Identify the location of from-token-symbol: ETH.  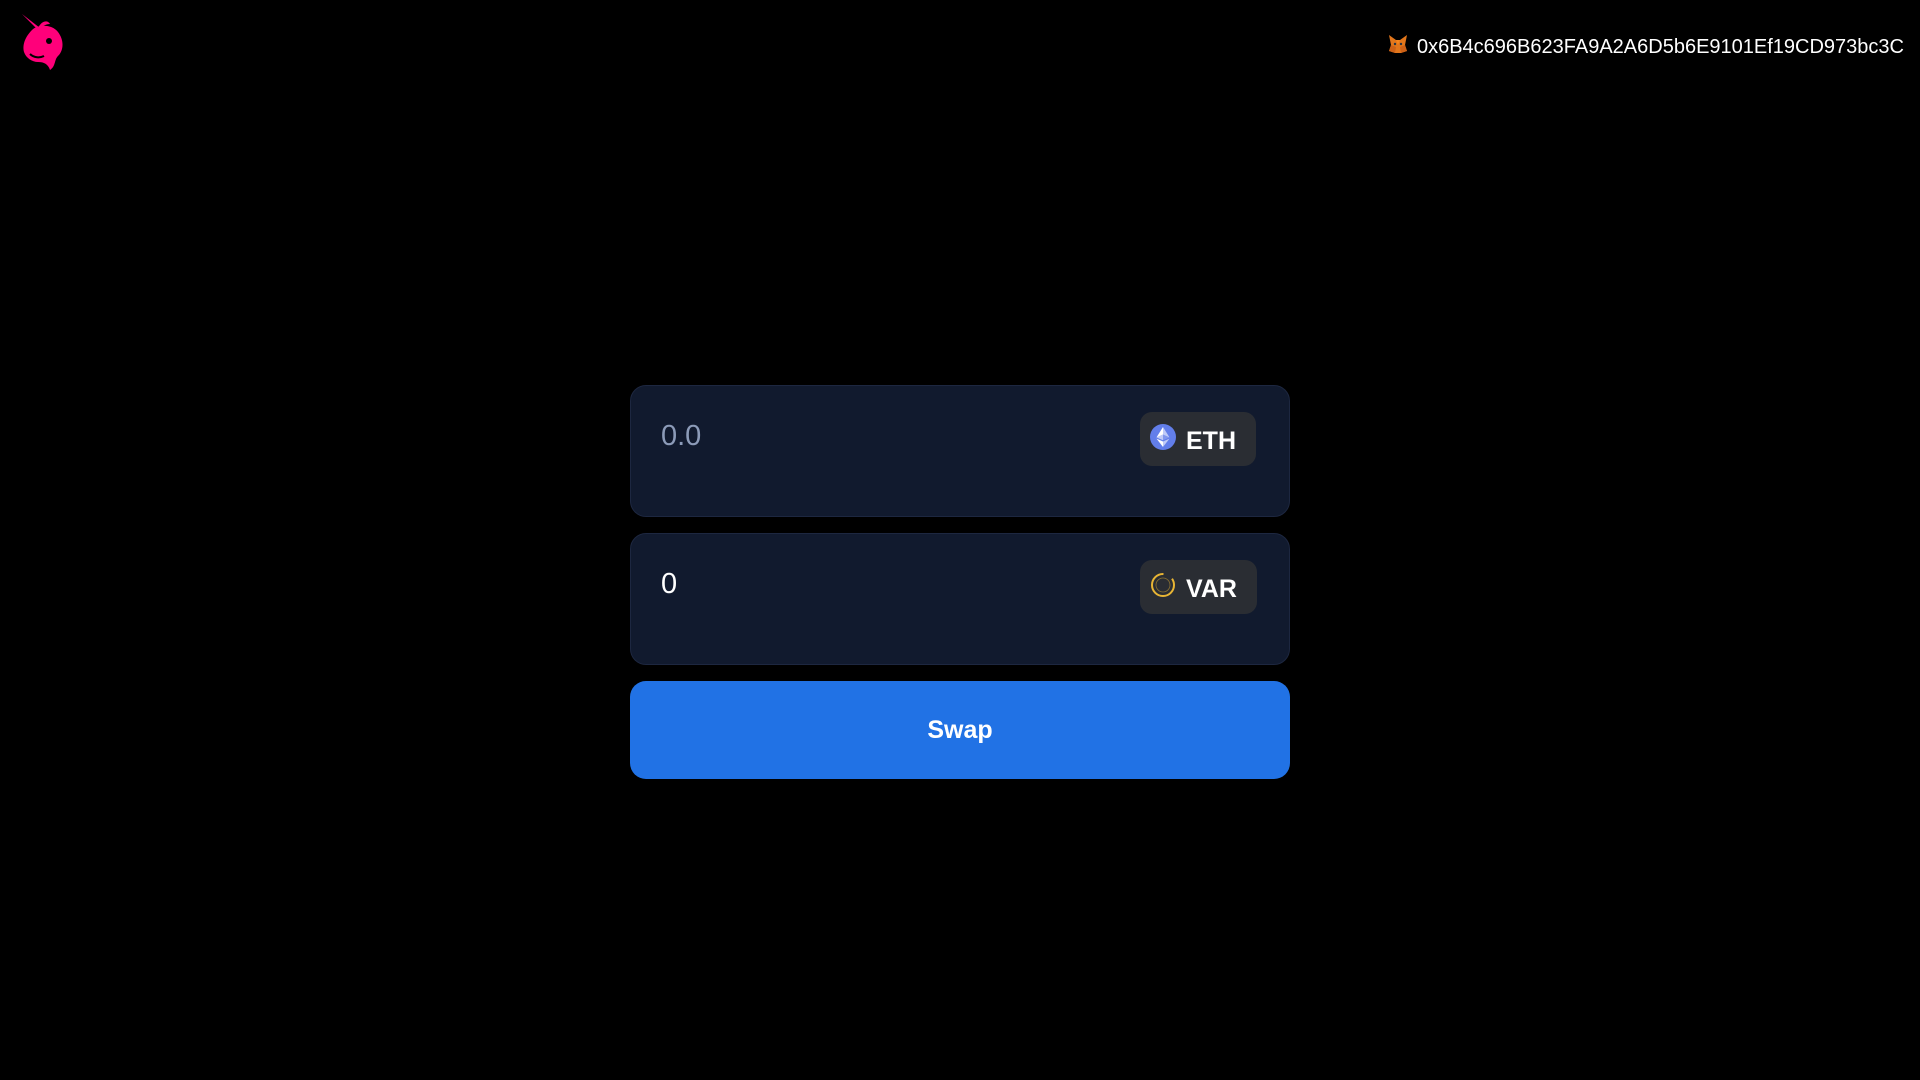
(1211, 440).